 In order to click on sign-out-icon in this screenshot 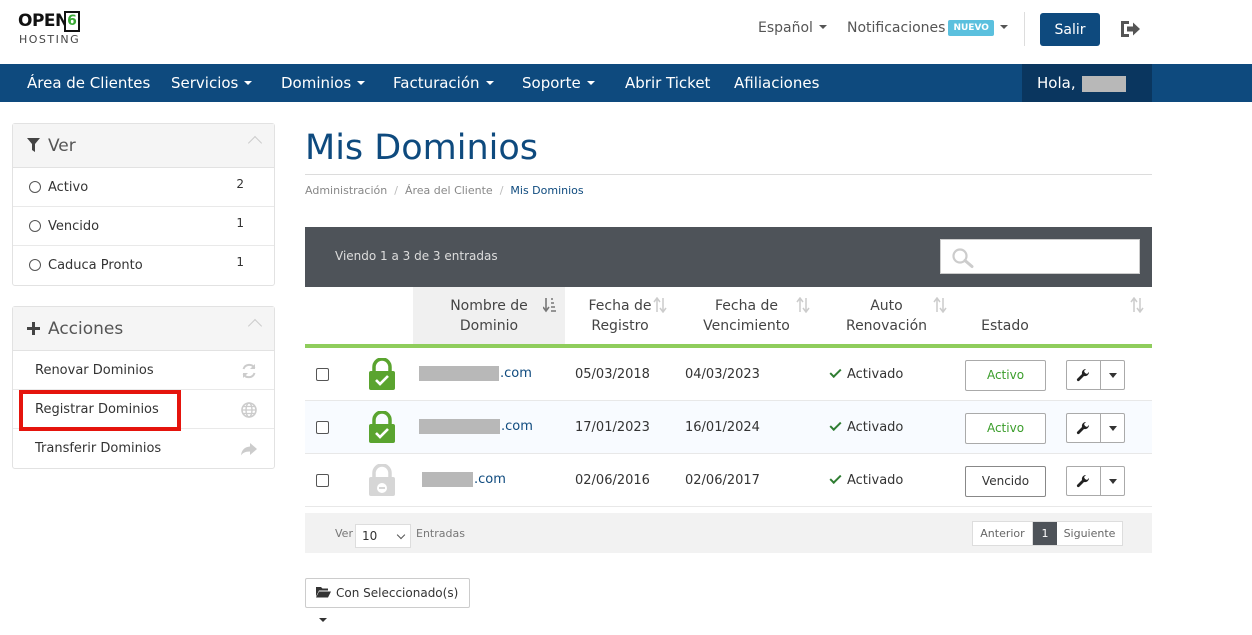, I will do `click(1130, 29)`.